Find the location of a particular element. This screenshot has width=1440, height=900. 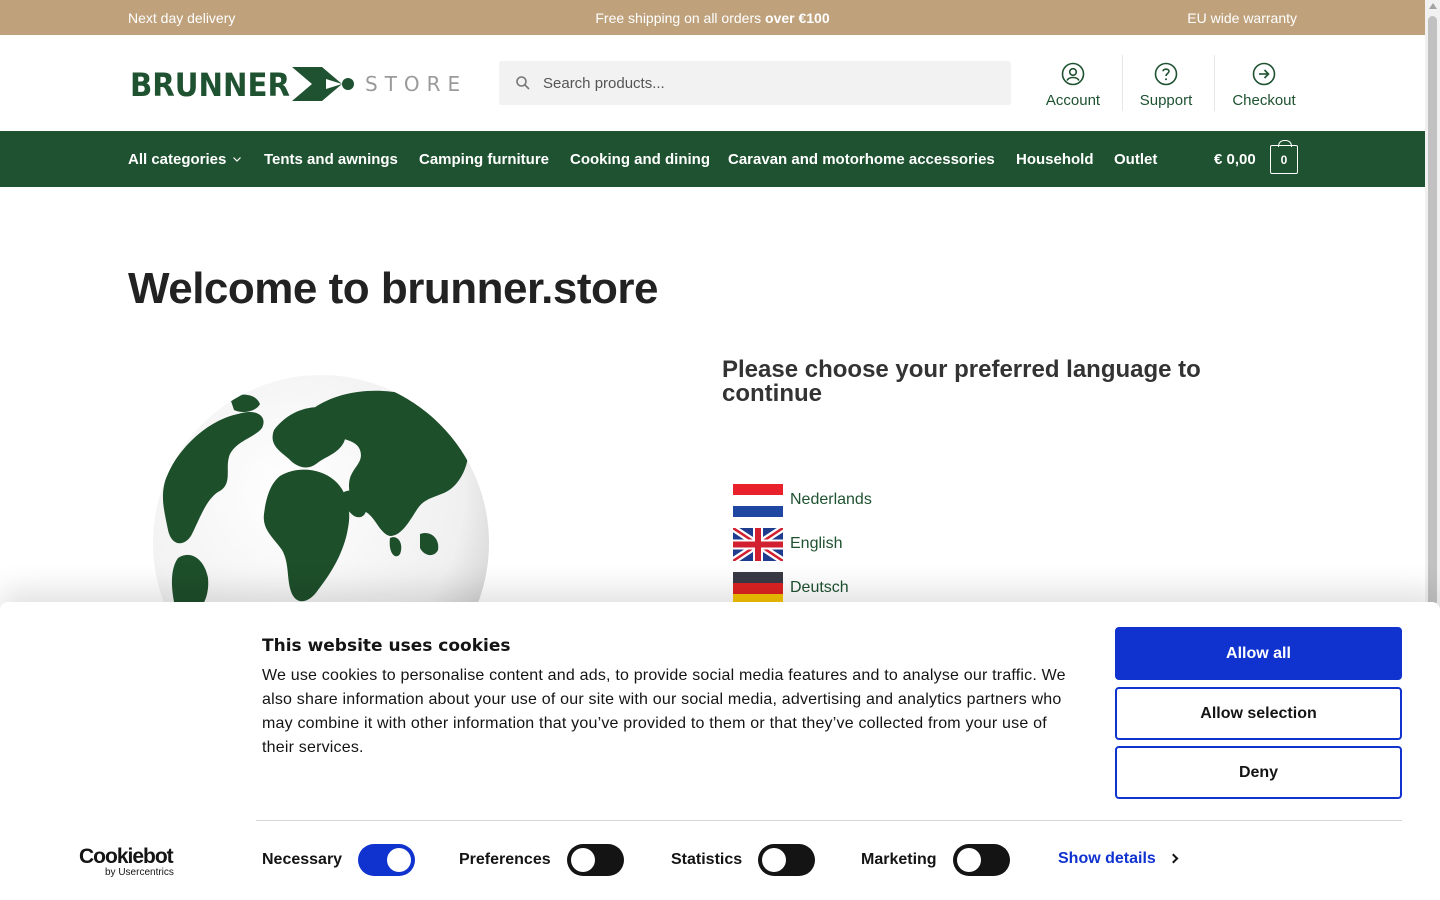

shipping-notice-text: Free shipping on all orders is located at coordinates (680, 18).